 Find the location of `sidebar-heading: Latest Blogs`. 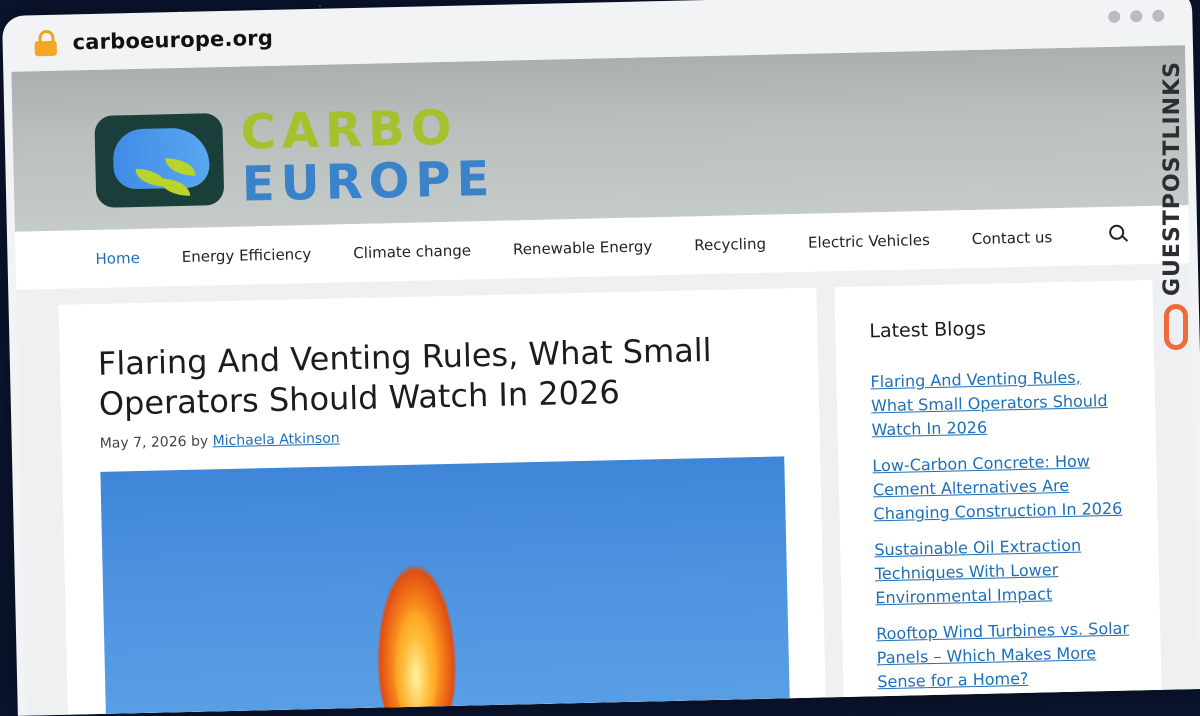

sidebar-heading: Latest Blogs is located at coordinates (928, 330).